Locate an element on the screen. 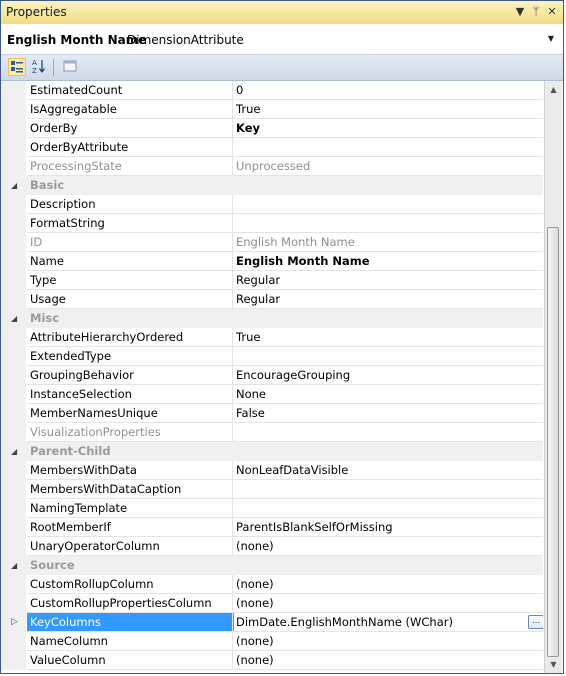  property-row-namecolumn: NameColumn (none) is located at coordinates (272, 641).